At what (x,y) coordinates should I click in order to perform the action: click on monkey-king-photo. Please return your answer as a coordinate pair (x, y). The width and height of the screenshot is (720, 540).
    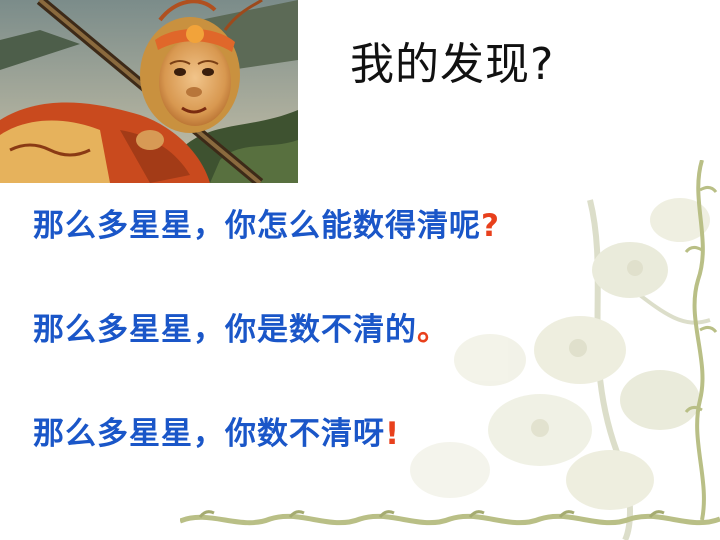
    Looking at the image, I should click on (149, 91).